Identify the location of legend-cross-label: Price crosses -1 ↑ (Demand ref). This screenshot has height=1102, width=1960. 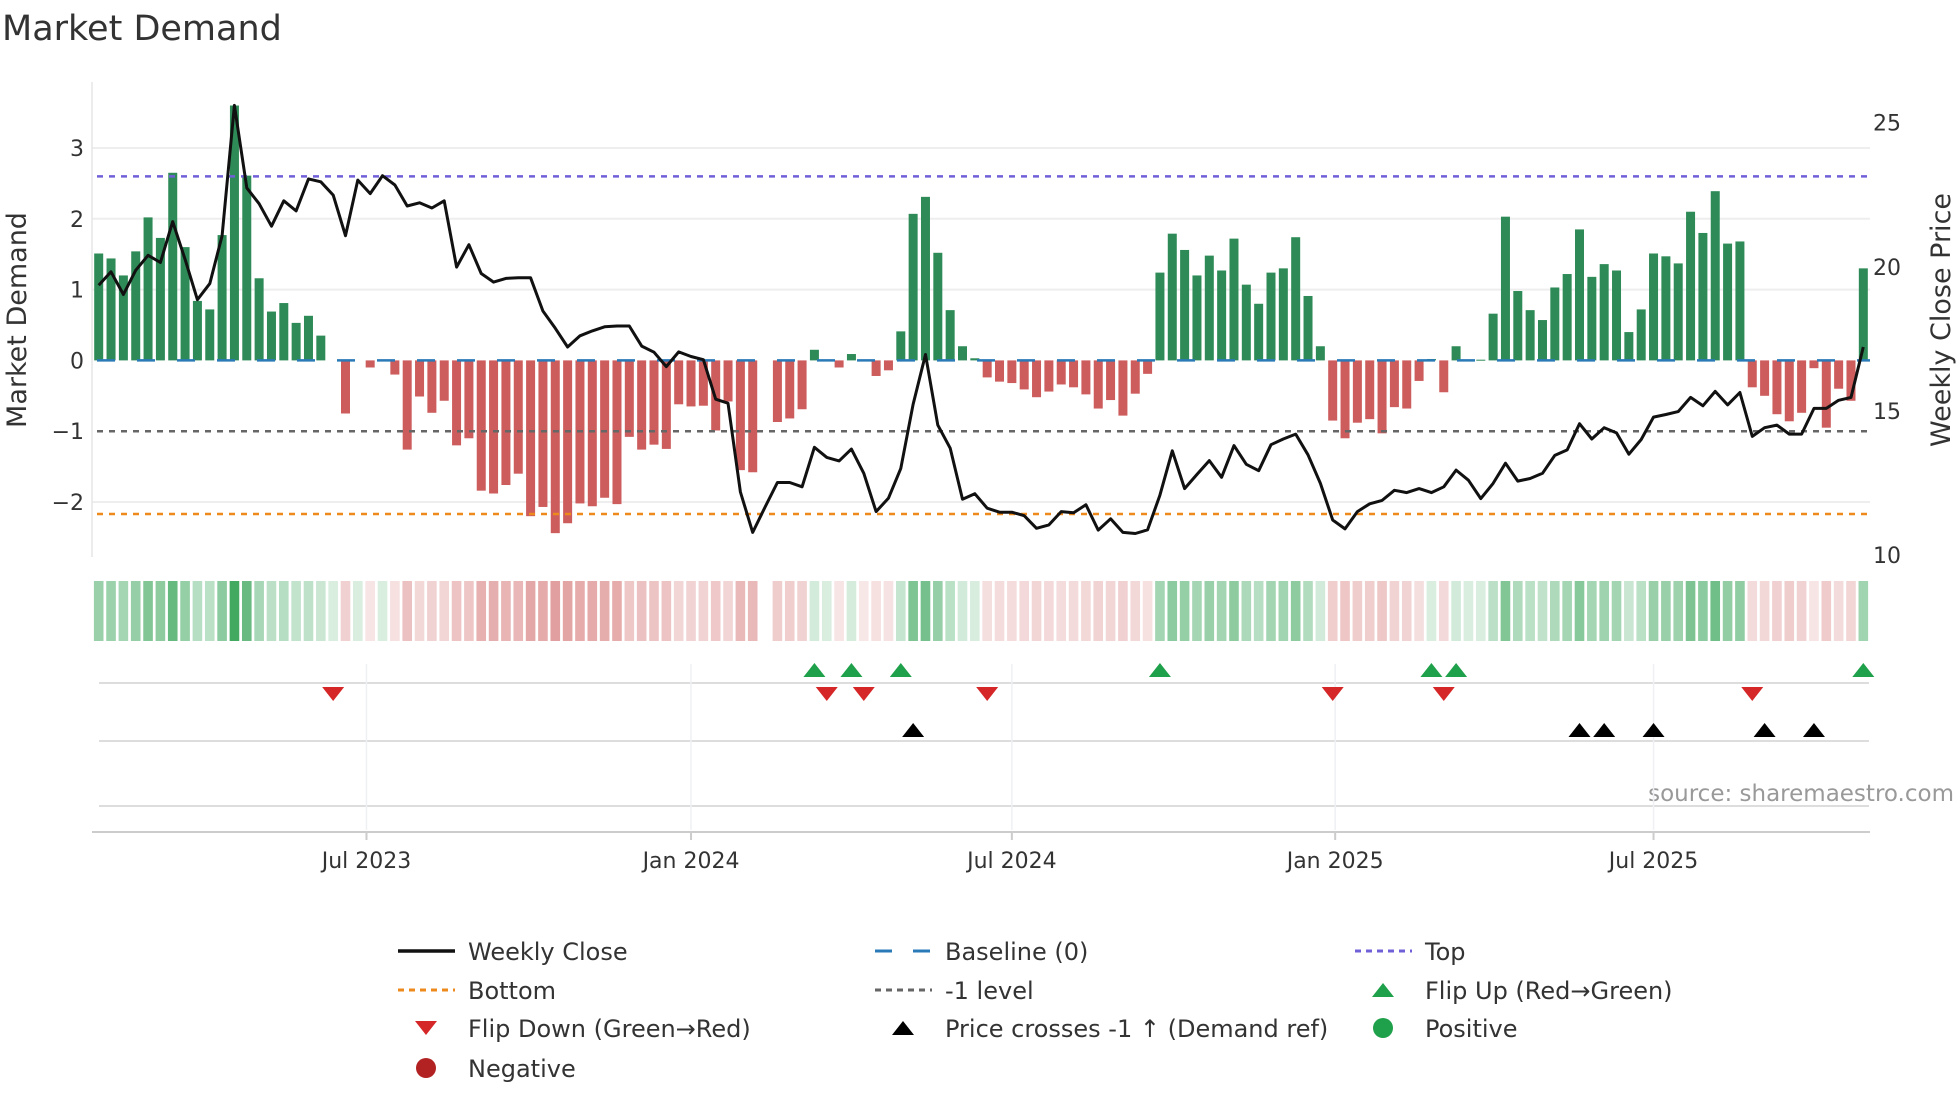
(1136, 1029).